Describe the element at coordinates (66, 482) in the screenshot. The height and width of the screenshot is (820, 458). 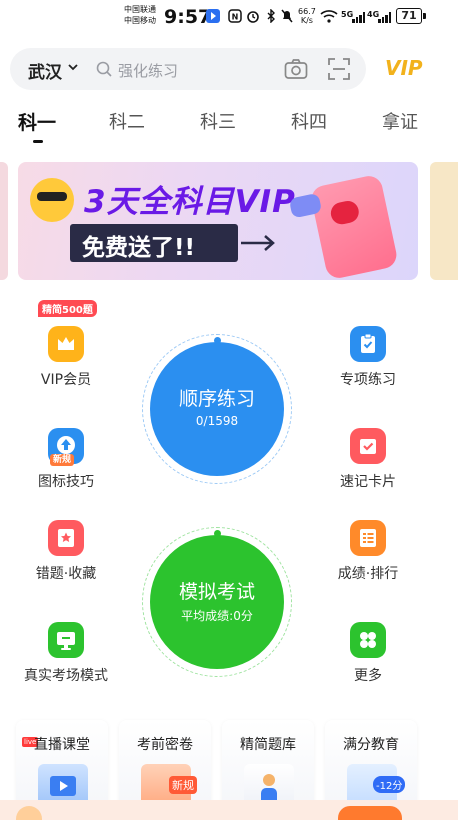
I see `icon-tips-label: 图标技巧` at that location.